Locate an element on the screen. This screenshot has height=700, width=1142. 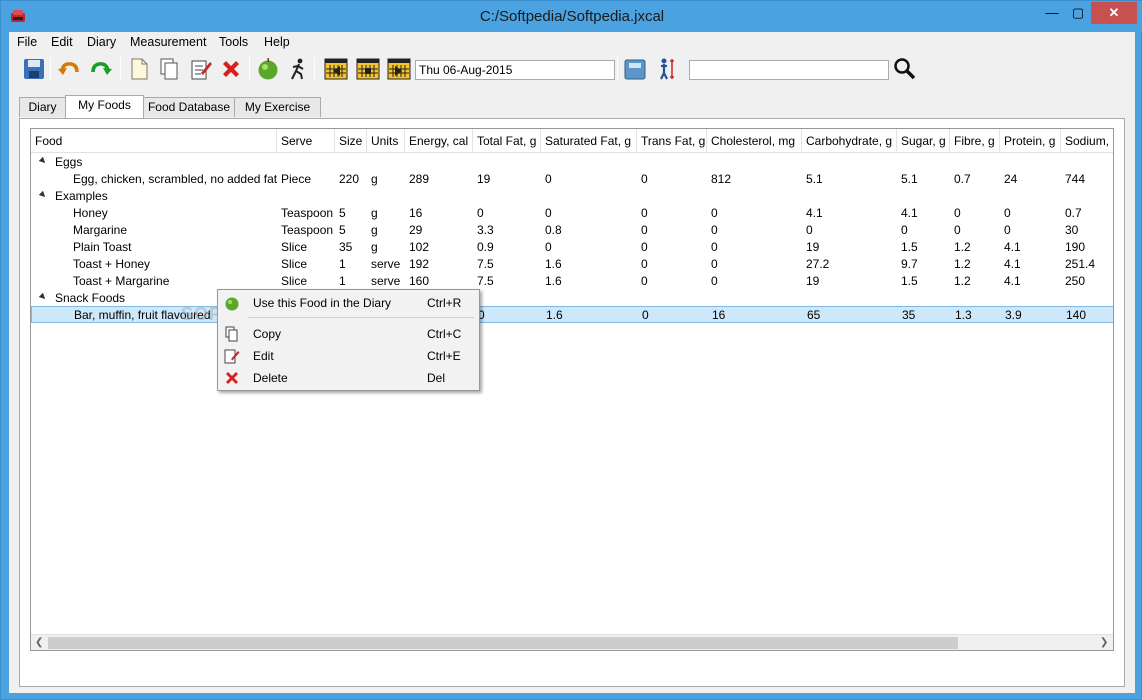
scrollbar-thumb is located at coordinates (503, 643).